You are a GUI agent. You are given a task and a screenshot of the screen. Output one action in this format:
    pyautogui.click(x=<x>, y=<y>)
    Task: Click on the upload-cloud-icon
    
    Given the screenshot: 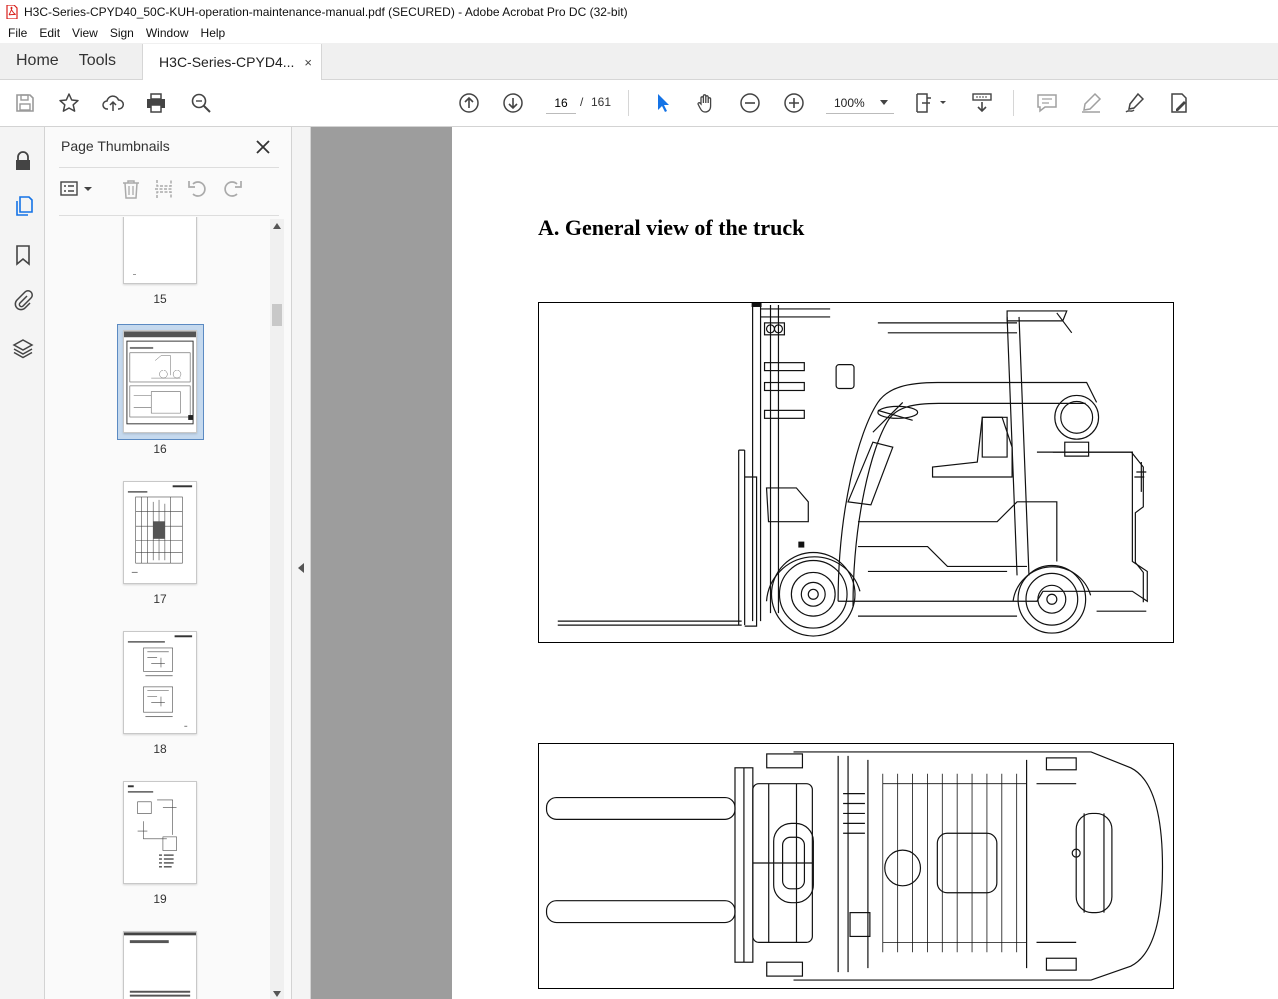 What is the action you would take?
    pyautogui.click(x=113, y=103)
    